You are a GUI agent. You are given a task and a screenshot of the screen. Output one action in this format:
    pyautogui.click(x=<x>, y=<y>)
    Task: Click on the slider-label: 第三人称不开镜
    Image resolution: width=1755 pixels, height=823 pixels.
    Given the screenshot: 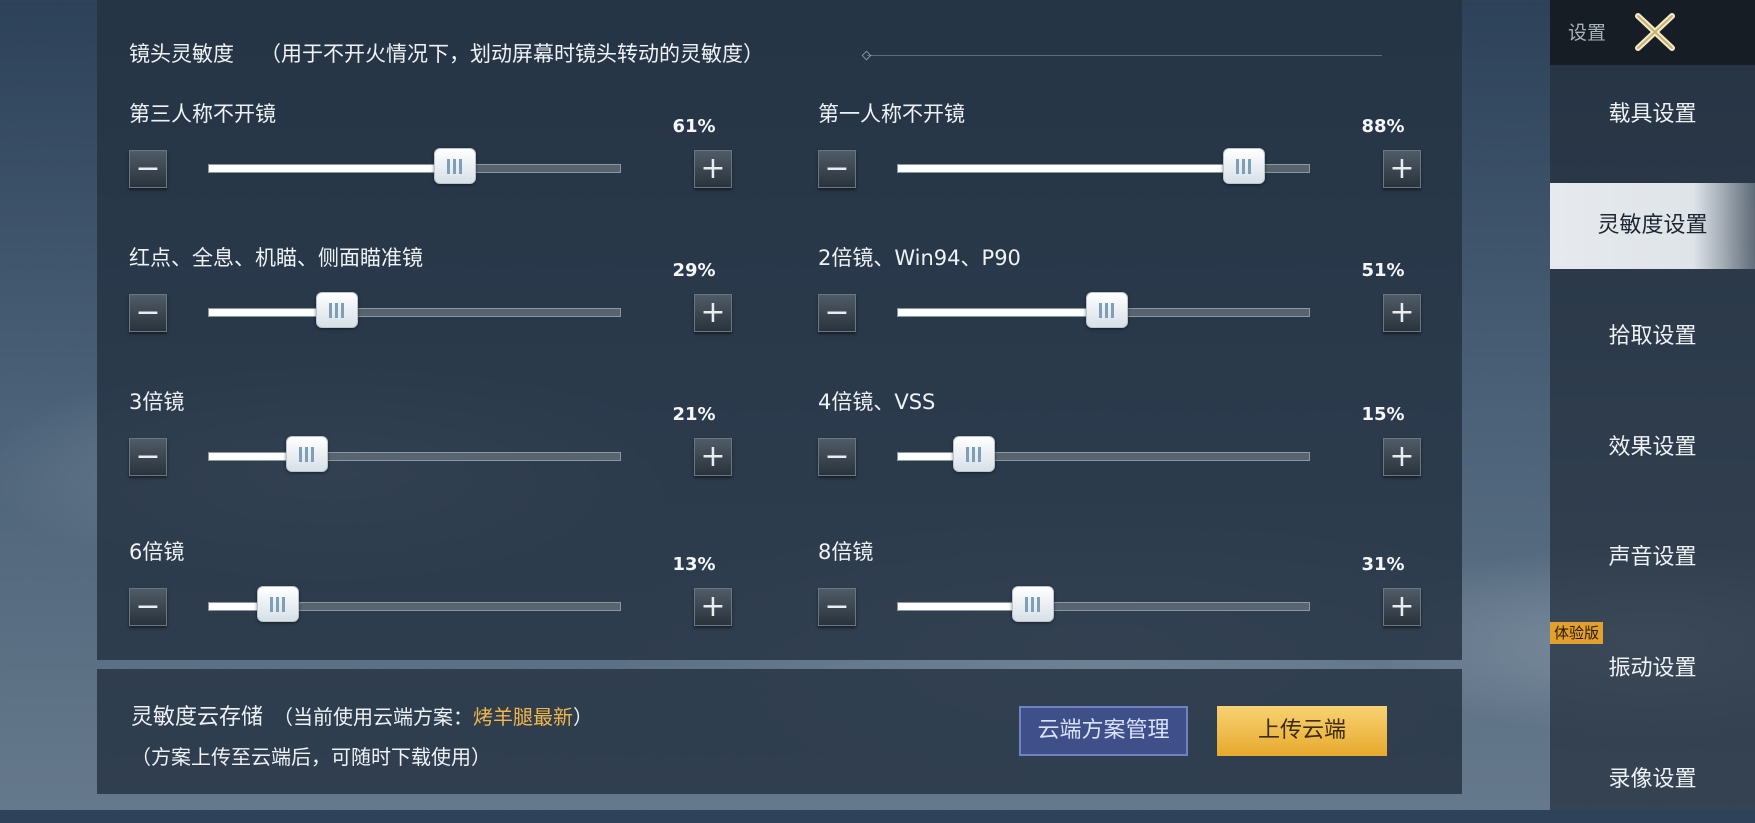 What is the action you would take?
    pyautogui.click(x=202, y=114)
    